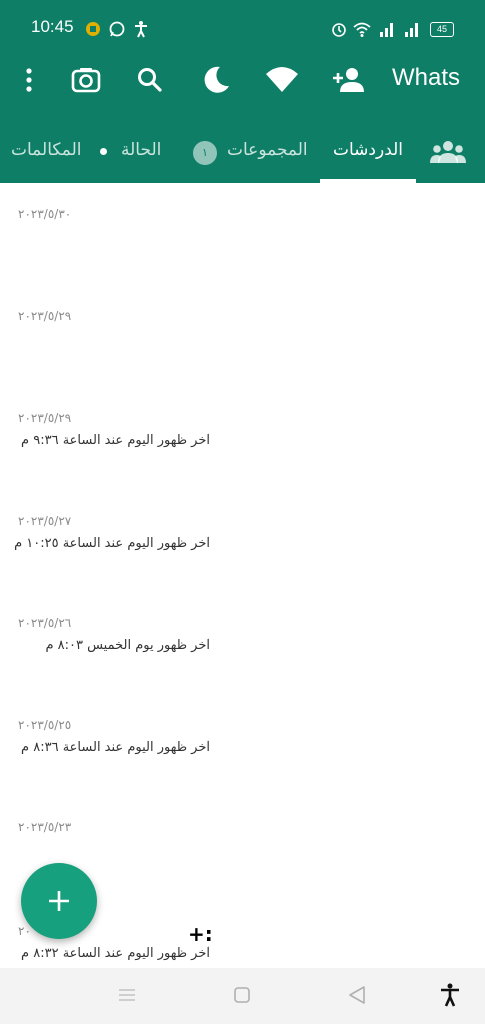 Image resolution: width=485 pixels, height=1026 pixels. What do you see at coordinates (45, 623) in the screenshot?
I see `chat-date: ٢٠٢٣/٥/٢٦` at bounding box center [45, 623].